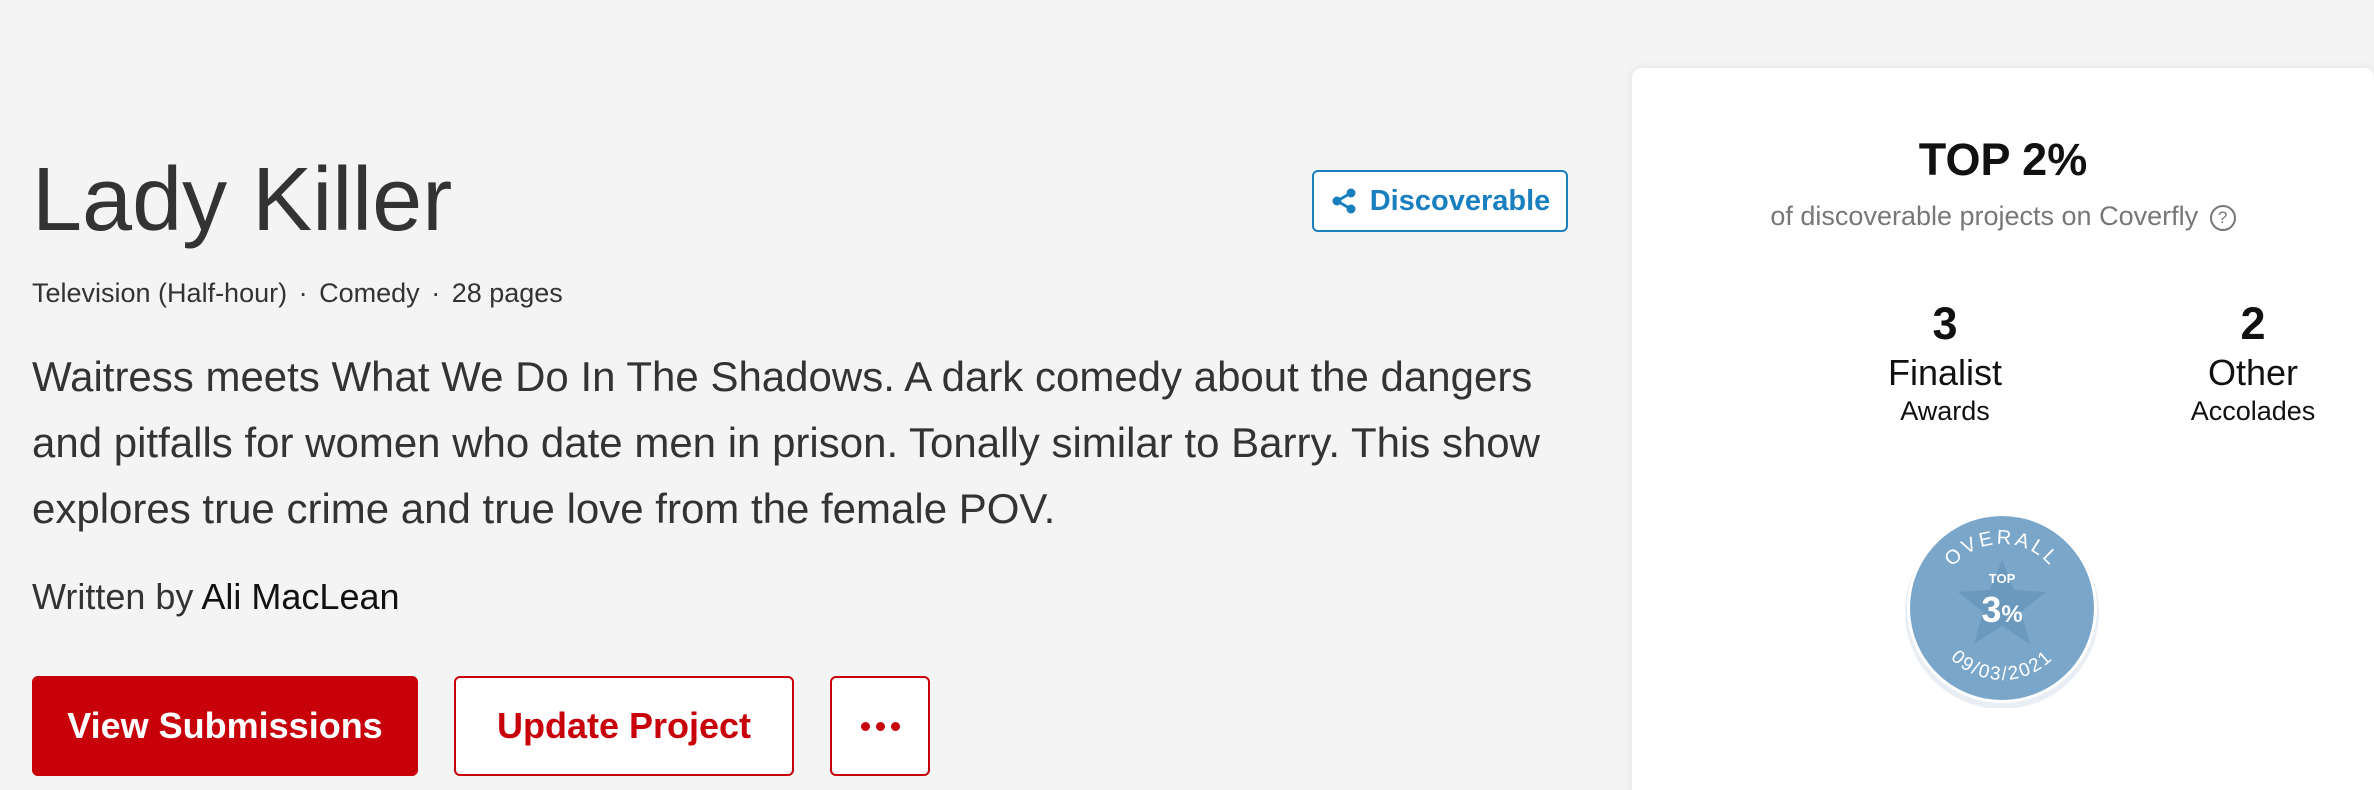 This screenshot has height=790, width=2374. I want to click on update-project-button: Update Project, so click(624, 726).